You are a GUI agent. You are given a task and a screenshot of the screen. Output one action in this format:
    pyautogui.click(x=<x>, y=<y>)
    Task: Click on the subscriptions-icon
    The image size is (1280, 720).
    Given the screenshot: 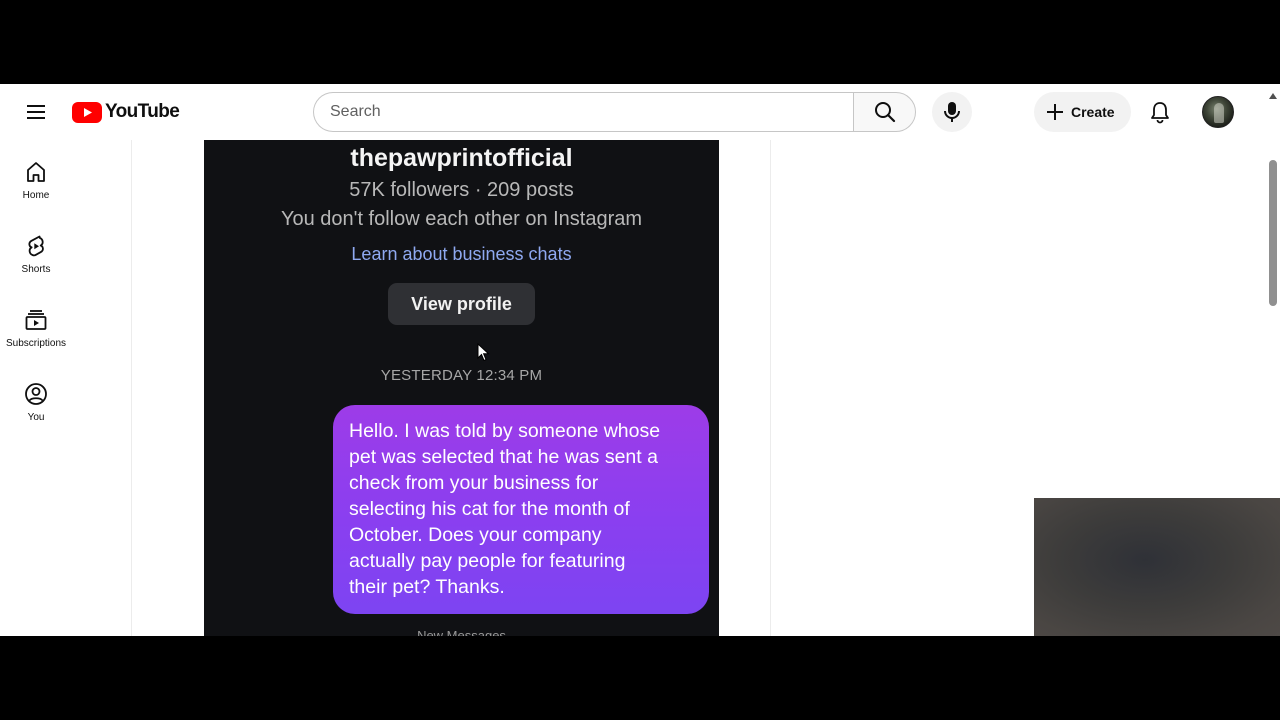 What is the action you would take?
    pyautogui.click(x=36, y=320)
    